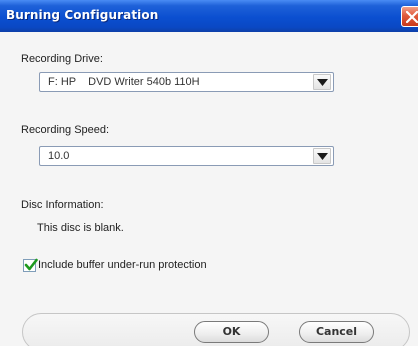 This screenshot has height=346, width=418. I want to click on button-bar: OK Cancel, so click(216, 329).